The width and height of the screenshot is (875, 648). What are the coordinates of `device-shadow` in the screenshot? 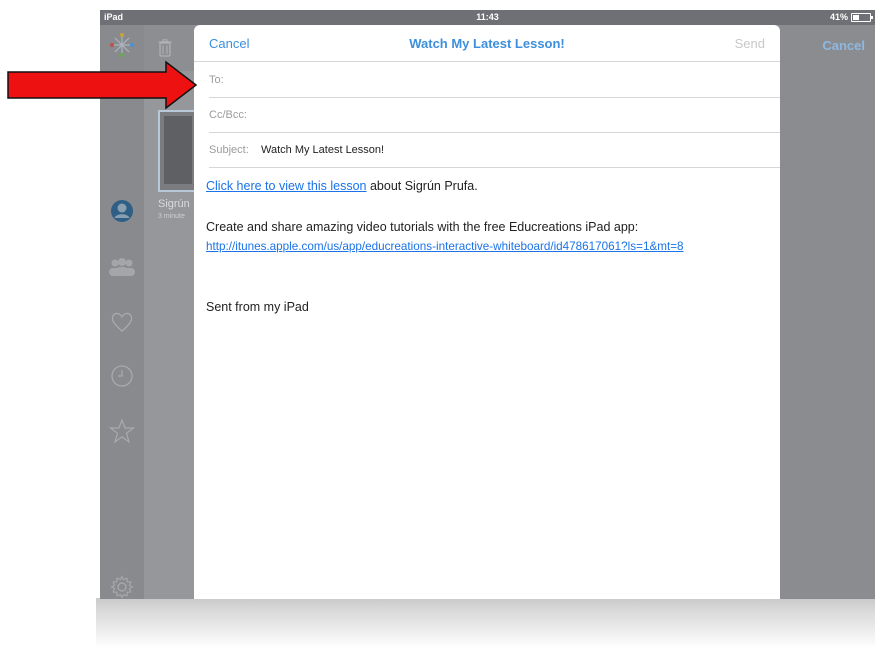 It's located at (485, 623).